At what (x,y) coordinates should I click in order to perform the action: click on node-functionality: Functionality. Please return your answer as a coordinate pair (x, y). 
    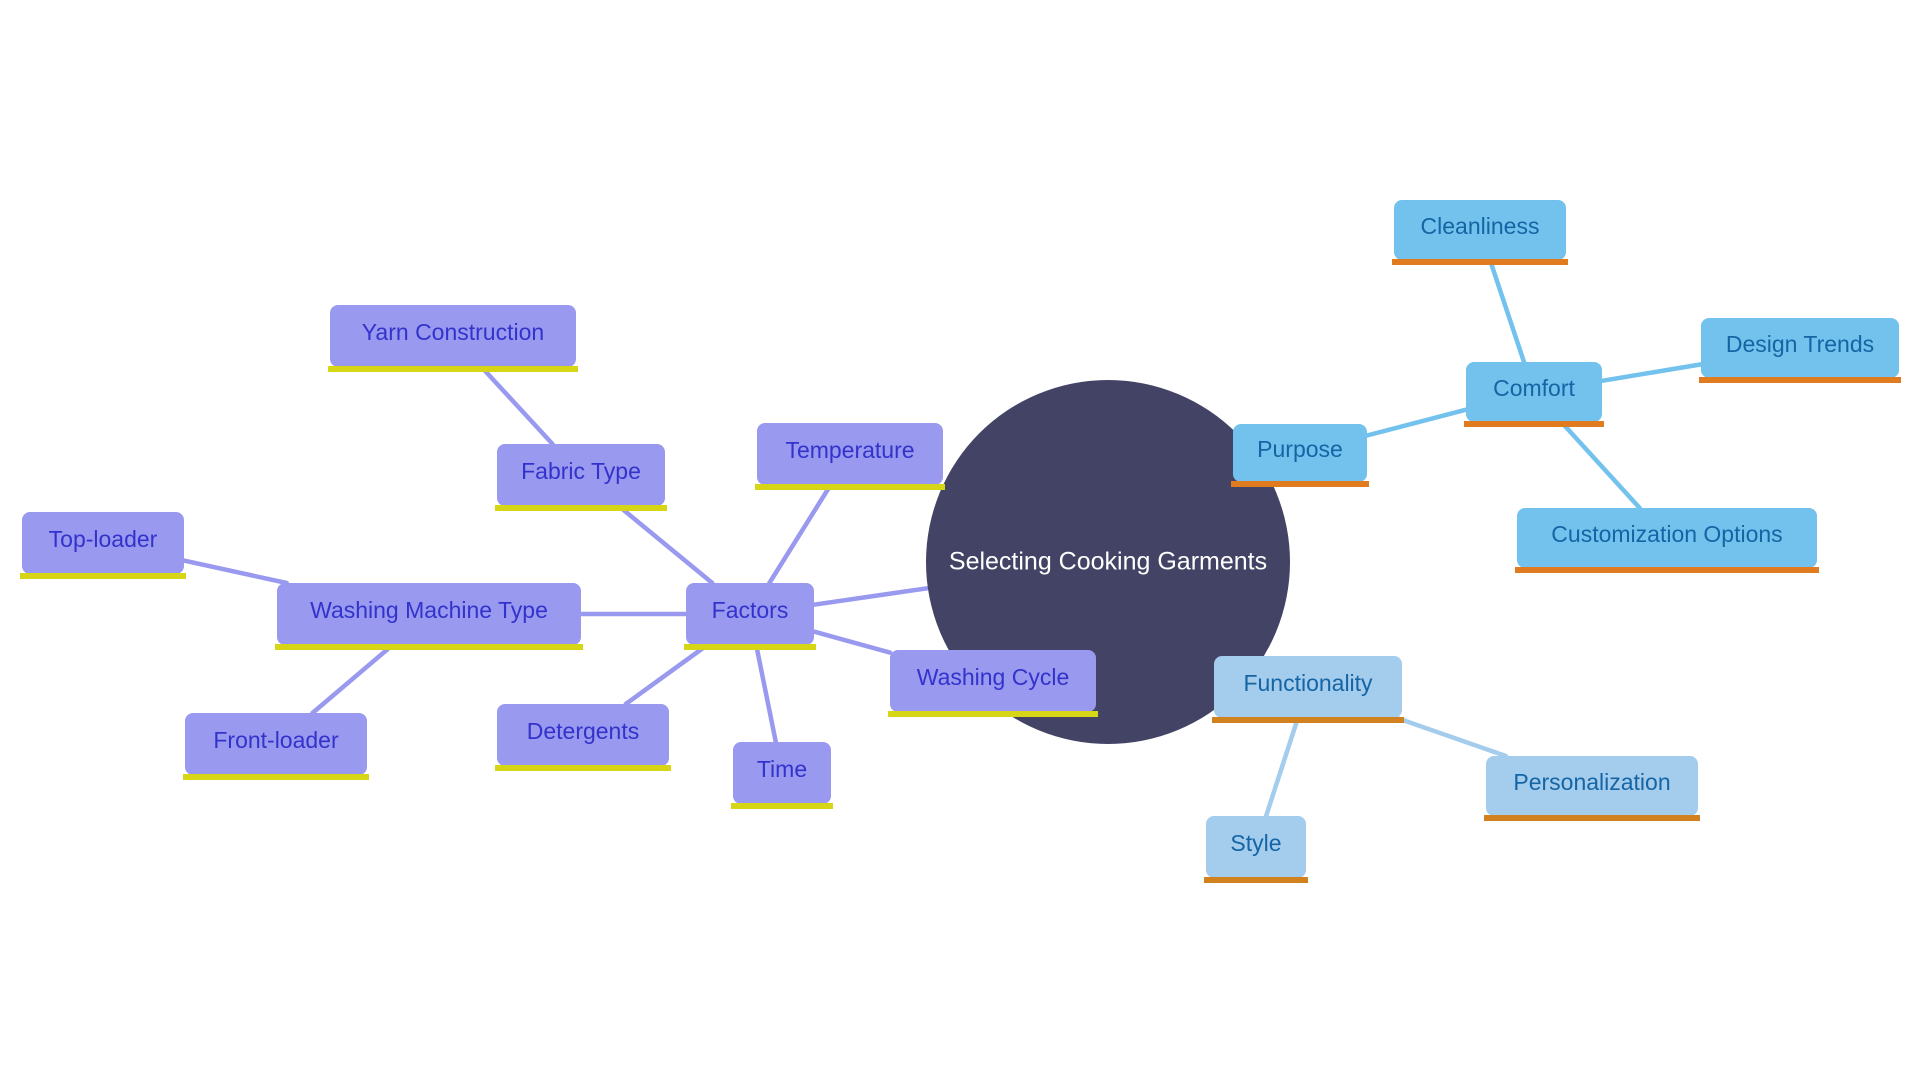
    Looking at the image, I should click on (1308, 689).